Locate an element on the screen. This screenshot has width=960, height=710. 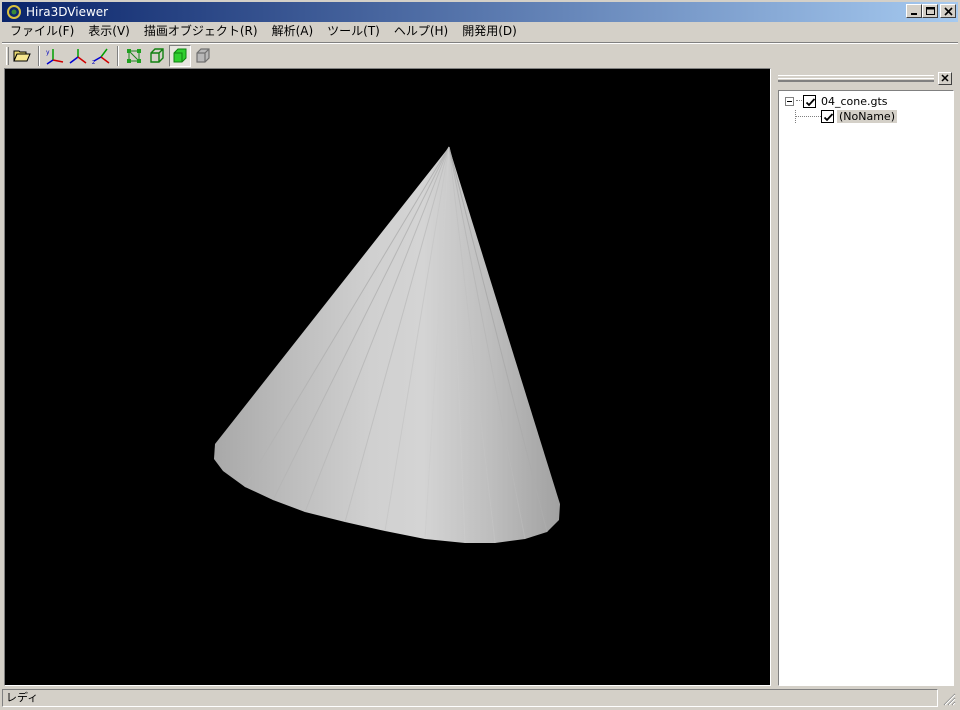
wireframe-mode-icon is located at coordinates (157, 55).